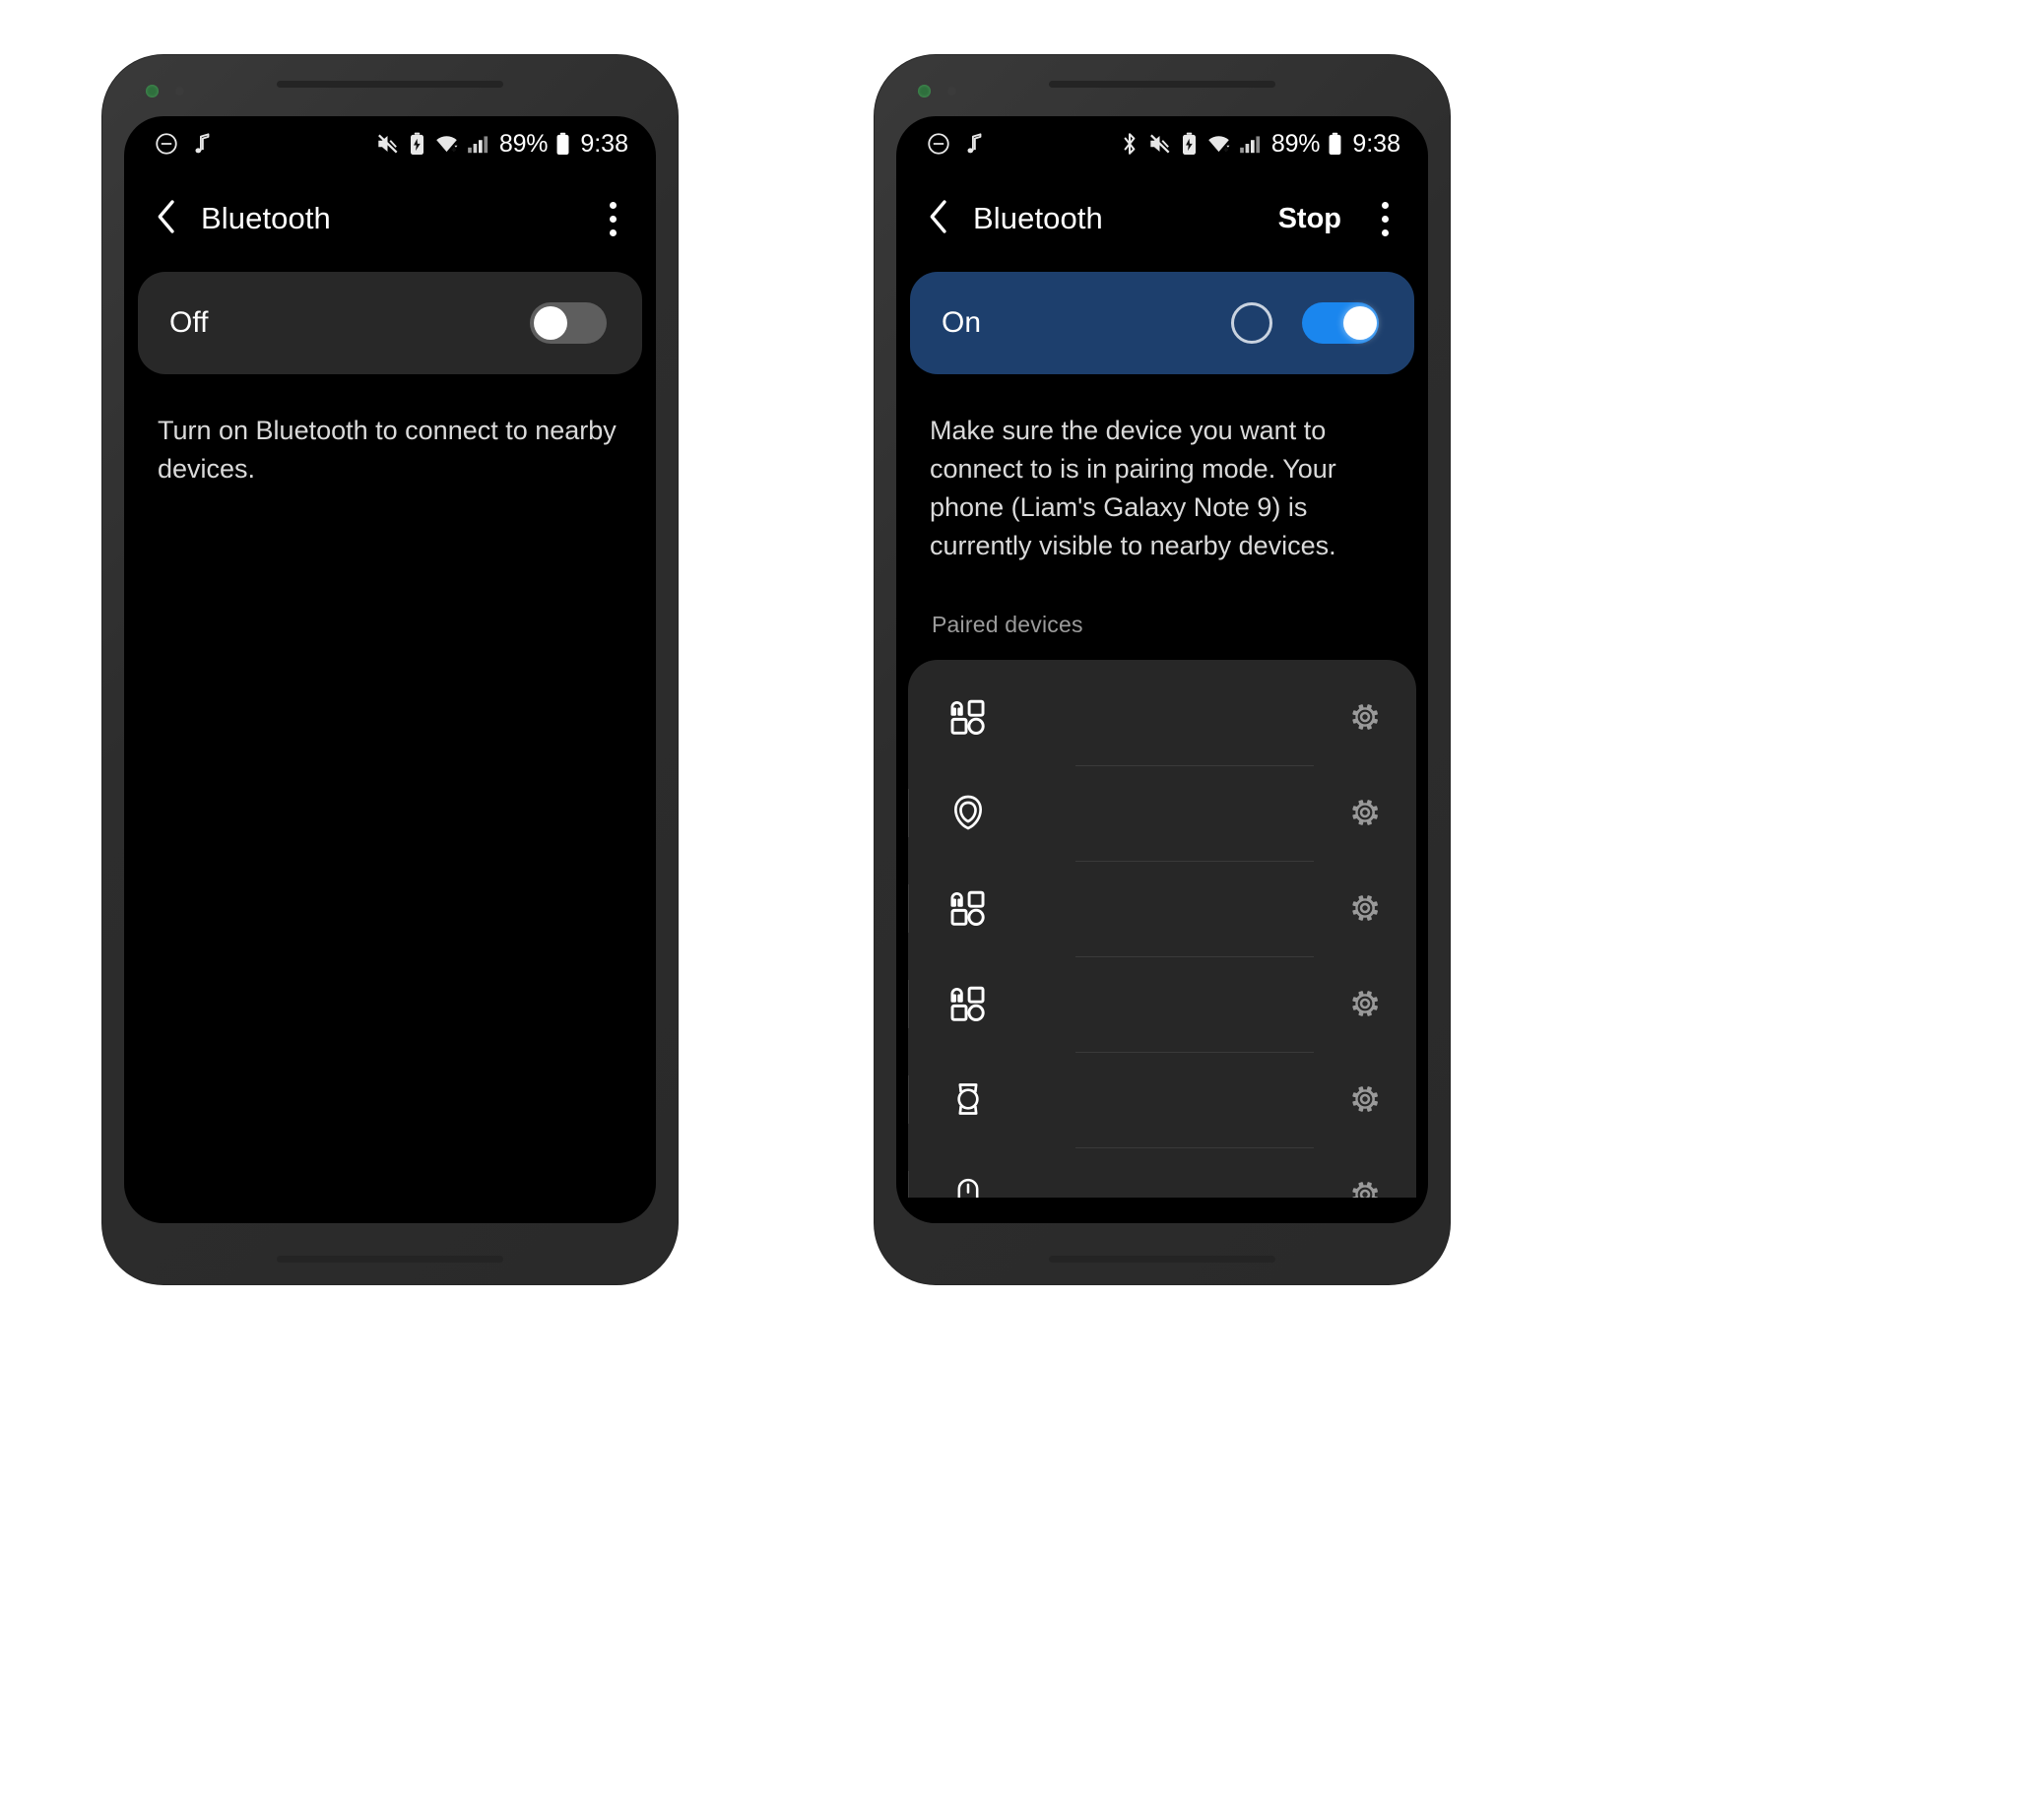  Describe the element at coordinates (390, 1259) in the screenshot. I see `phone-left-chin-bar` at that location.